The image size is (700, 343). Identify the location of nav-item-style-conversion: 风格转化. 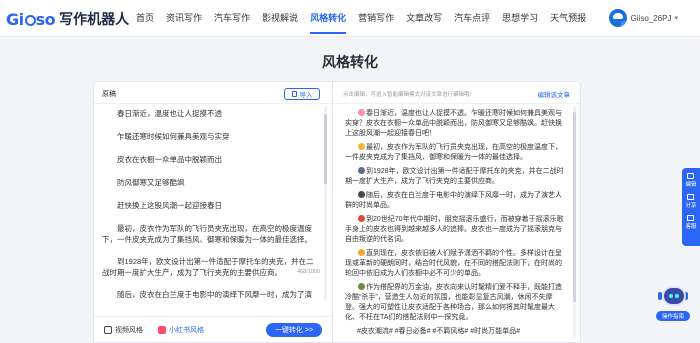
(328, 18).